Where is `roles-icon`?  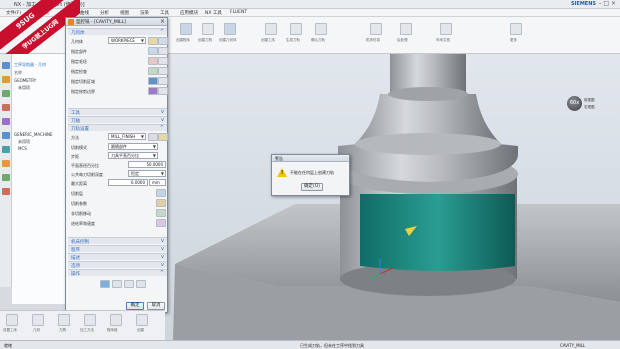 roles-icon is located at coordinates (6, 163).